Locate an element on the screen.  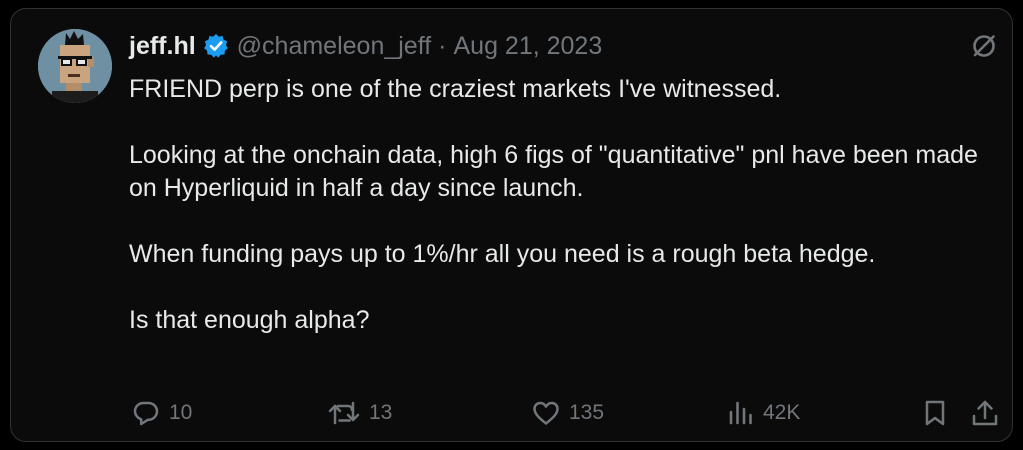
avatar is located at coordinates (75, 66).